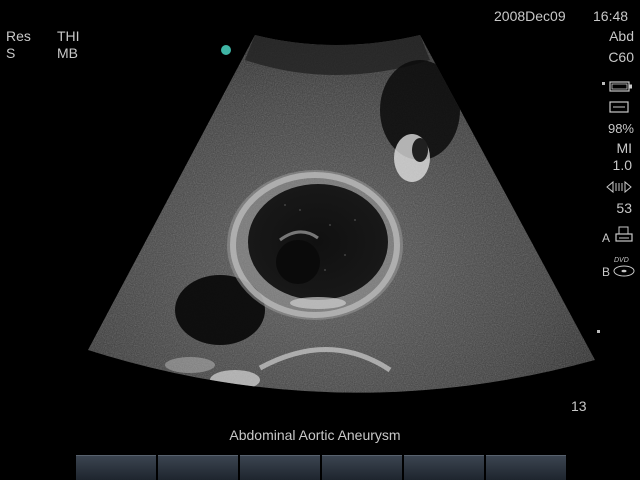 The width and height of the screenshot is (640, 480). What do you see at coordinates (11, 53) in the screenshot?
I see `mode-s-label: S` at bounding box center [11, 53].